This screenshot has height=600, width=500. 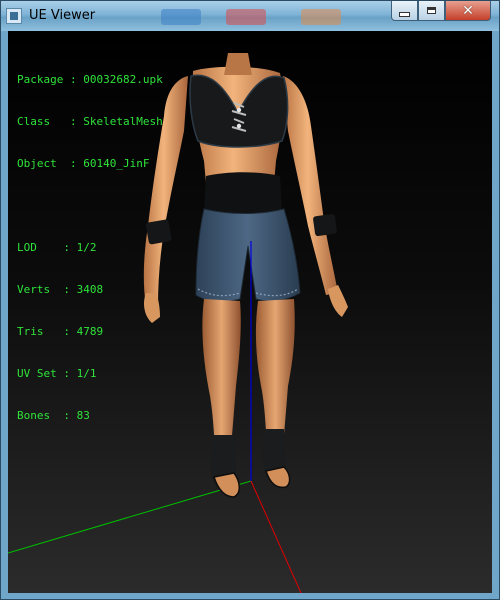 I want to click on right-hand, so click(x=338, y=301).